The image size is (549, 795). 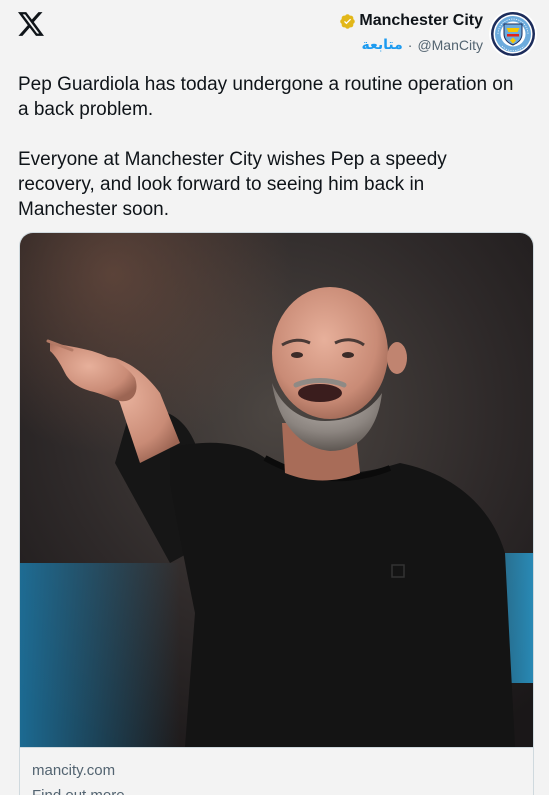 I want to click on account-text: Manchester City متابعة · @ManCity, so click(x=411, y=31).